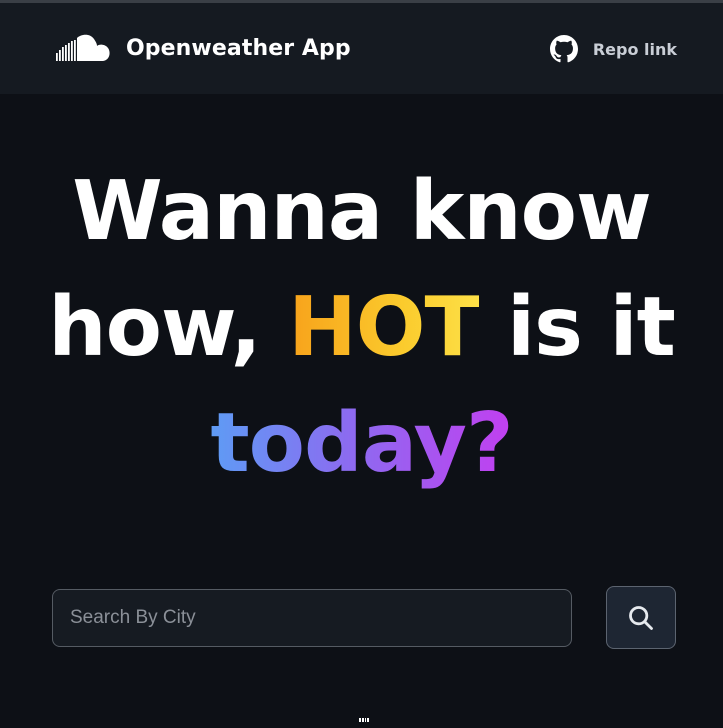  I want to click on navbar: Openweather App Repo link, so click(361, 48).